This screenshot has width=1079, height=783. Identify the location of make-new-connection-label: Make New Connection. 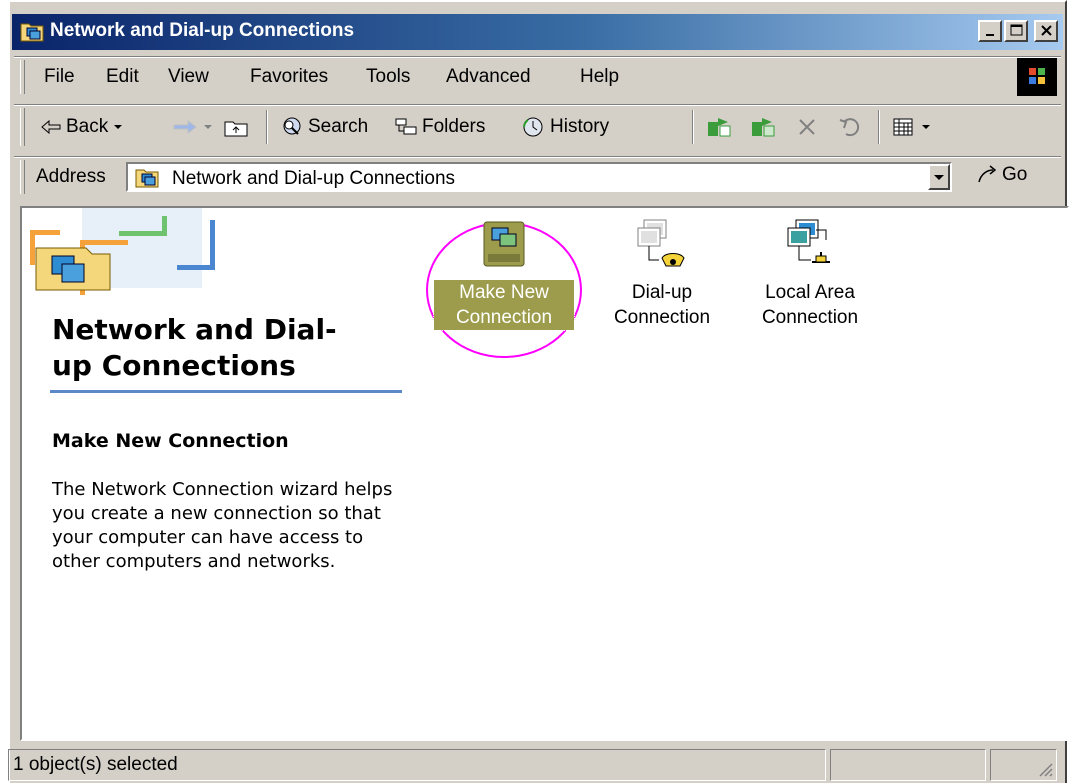
(504, 305).